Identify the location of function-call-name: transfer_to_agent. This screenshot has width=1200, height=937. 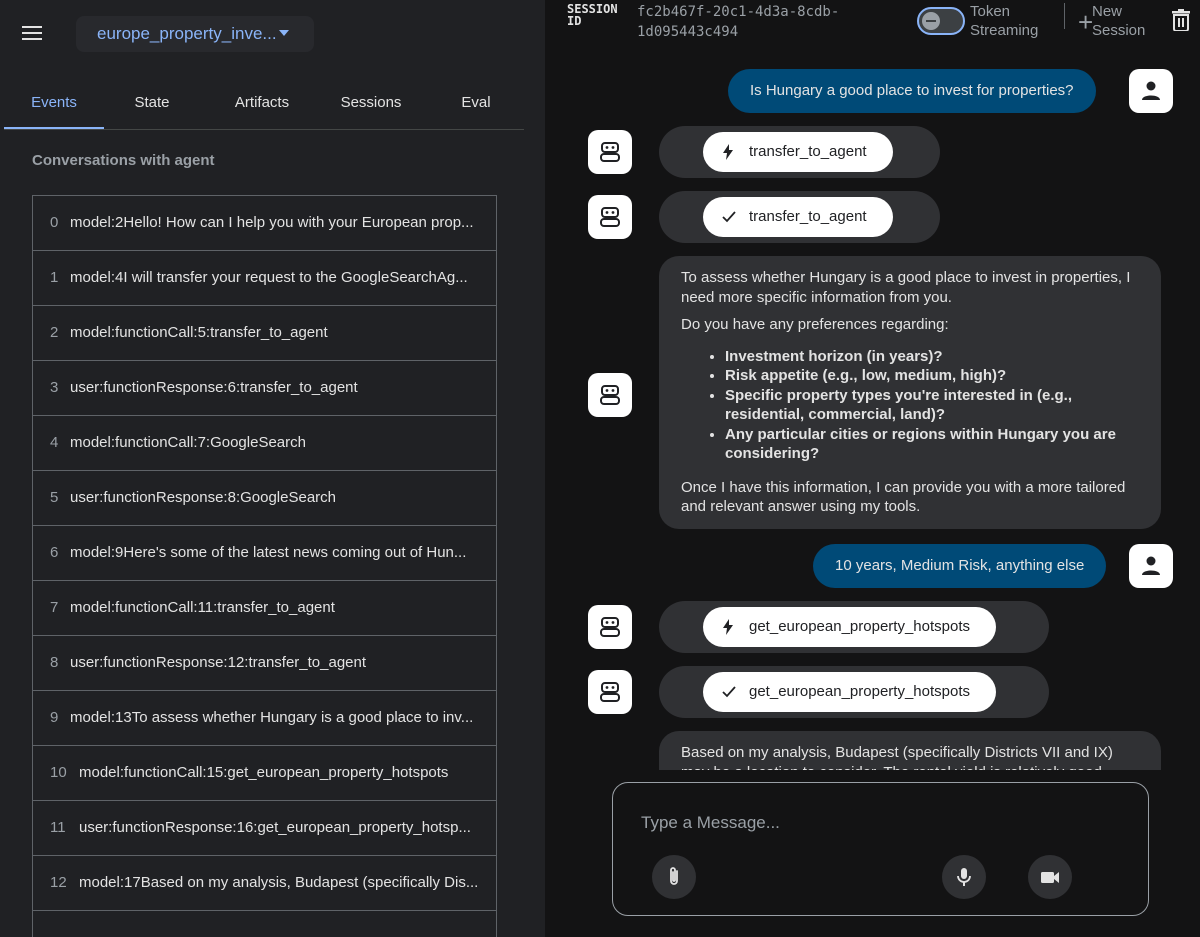
(808, 151).